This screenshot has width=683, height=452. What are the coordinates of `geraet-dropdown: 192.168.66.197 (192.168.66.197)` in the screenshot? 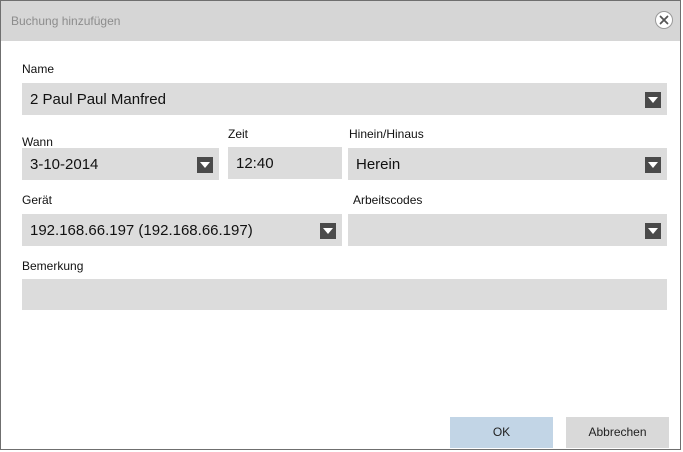 It's located at (182, 230).